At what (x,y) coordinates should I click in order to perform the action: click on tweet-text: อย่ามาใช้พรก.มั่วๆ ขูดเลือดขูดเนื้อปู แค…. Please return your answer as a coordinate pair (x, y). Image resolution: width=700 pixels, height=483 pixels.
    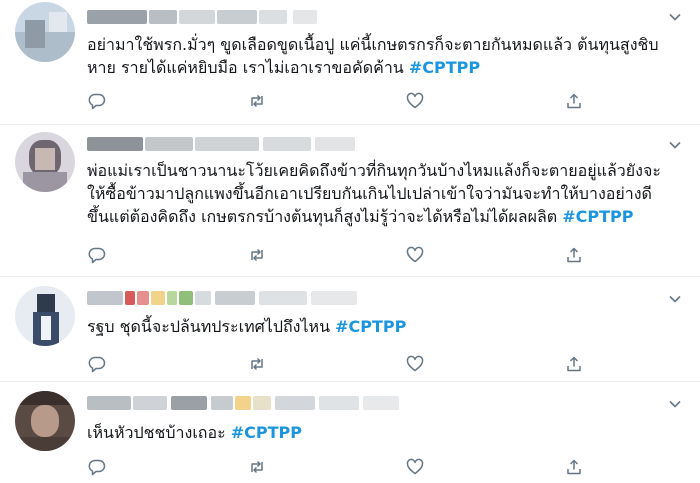
    Looking at the image, I should click on (382, 56).